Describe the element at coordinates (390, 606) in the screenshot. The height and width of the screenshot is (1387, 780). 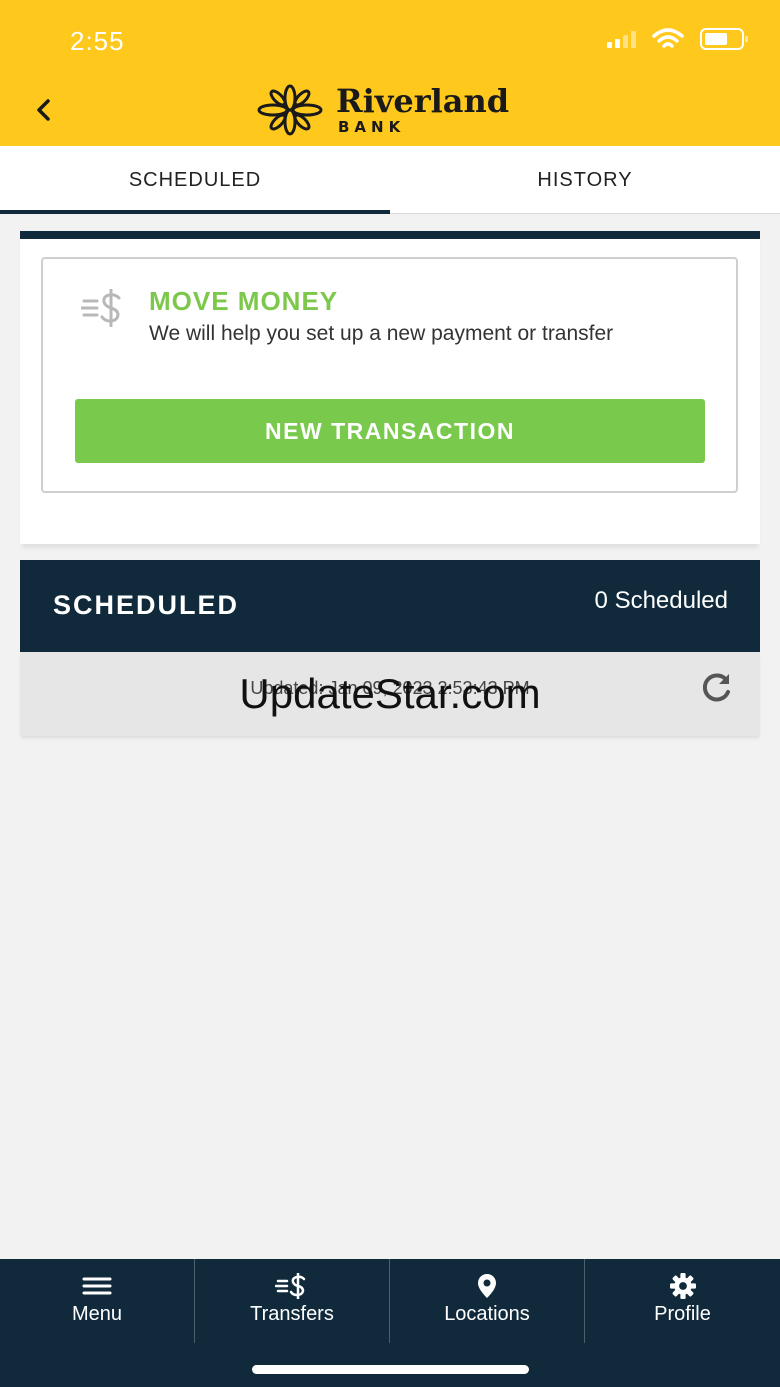
I see `scheduled-header: SCHEDULED 0 Scheduled` at that location.